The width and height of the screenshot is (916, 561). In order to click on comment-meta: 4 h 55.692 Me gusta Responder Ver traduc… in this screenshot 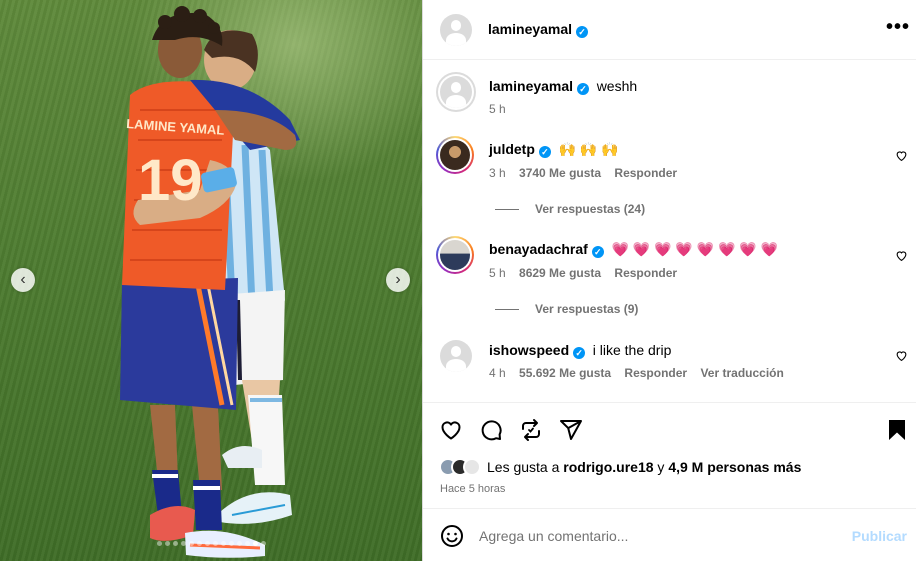, I will do `click(636, 373)`.